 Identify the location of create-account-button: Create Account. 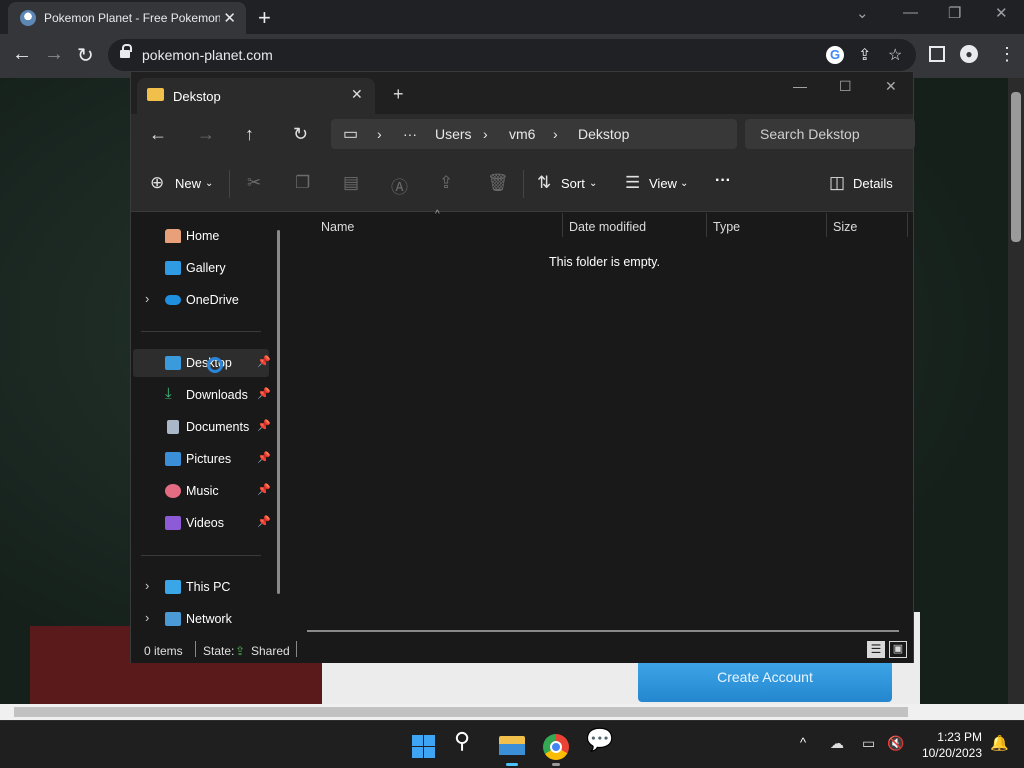
(765, 681).